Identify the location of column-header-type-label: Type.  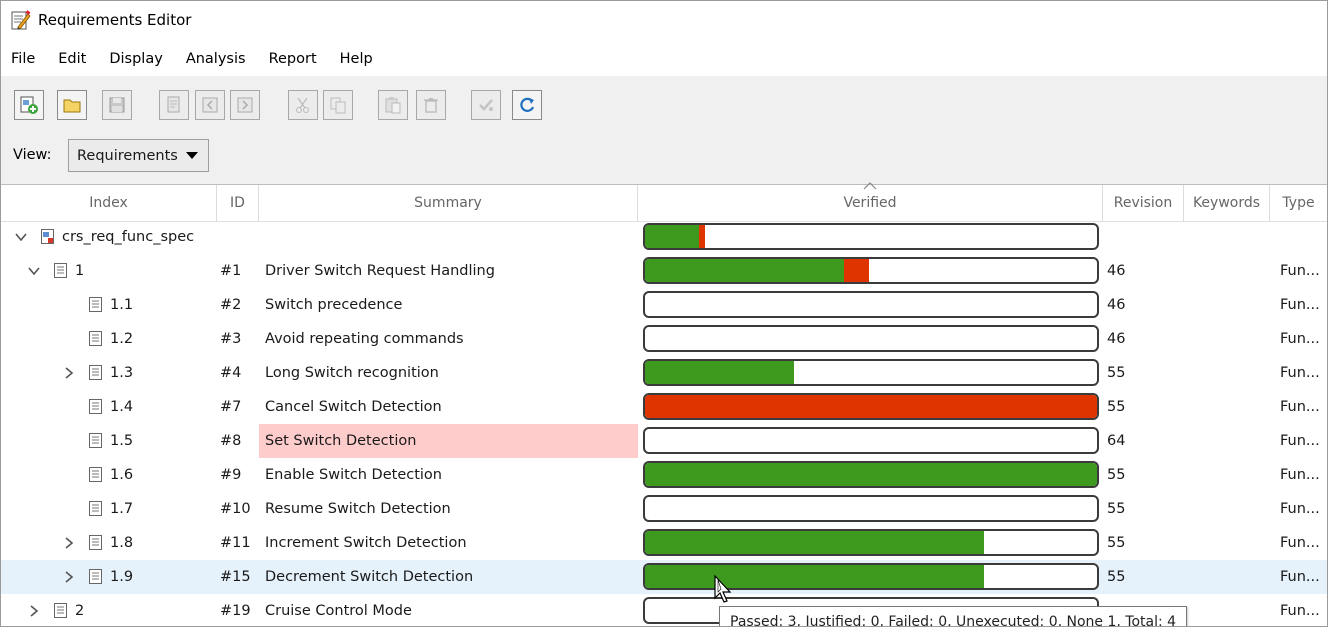
(1298, 203).